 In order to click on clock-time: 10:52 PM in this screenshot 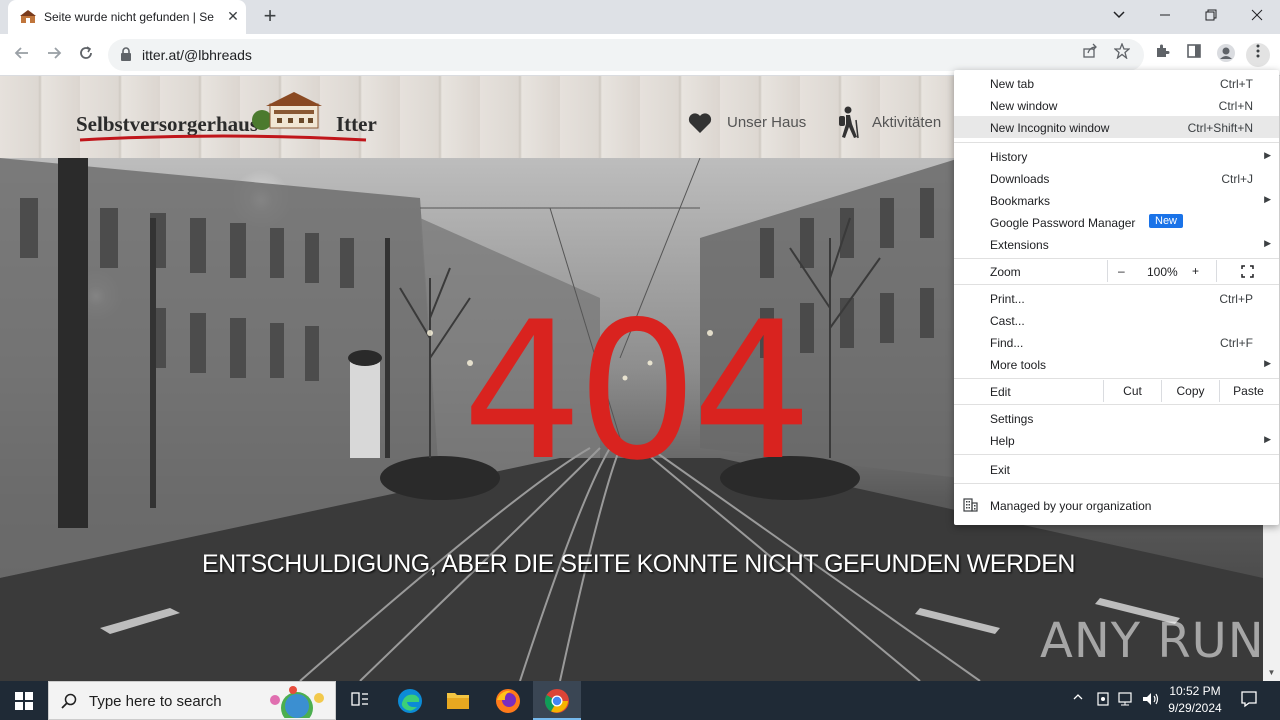, I will do `click(1195, 691)`.